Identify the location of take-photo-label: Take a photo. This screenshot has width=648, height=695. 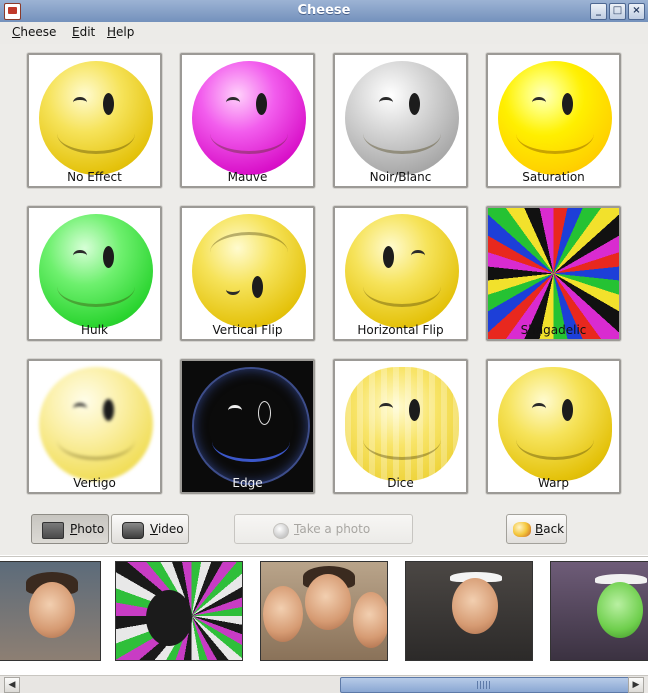
(332, 529).